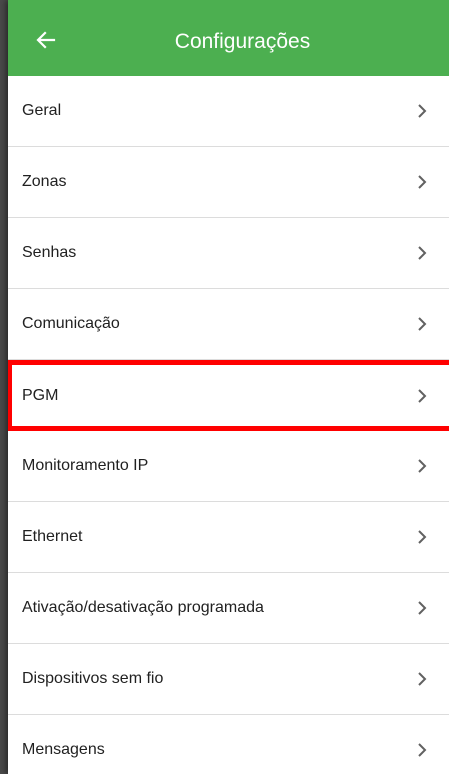 This screenshot has width=449, height=774. Describe the element at coordinates (242, 41) in the screenshot. I see `page-title: Configurações` at that location.